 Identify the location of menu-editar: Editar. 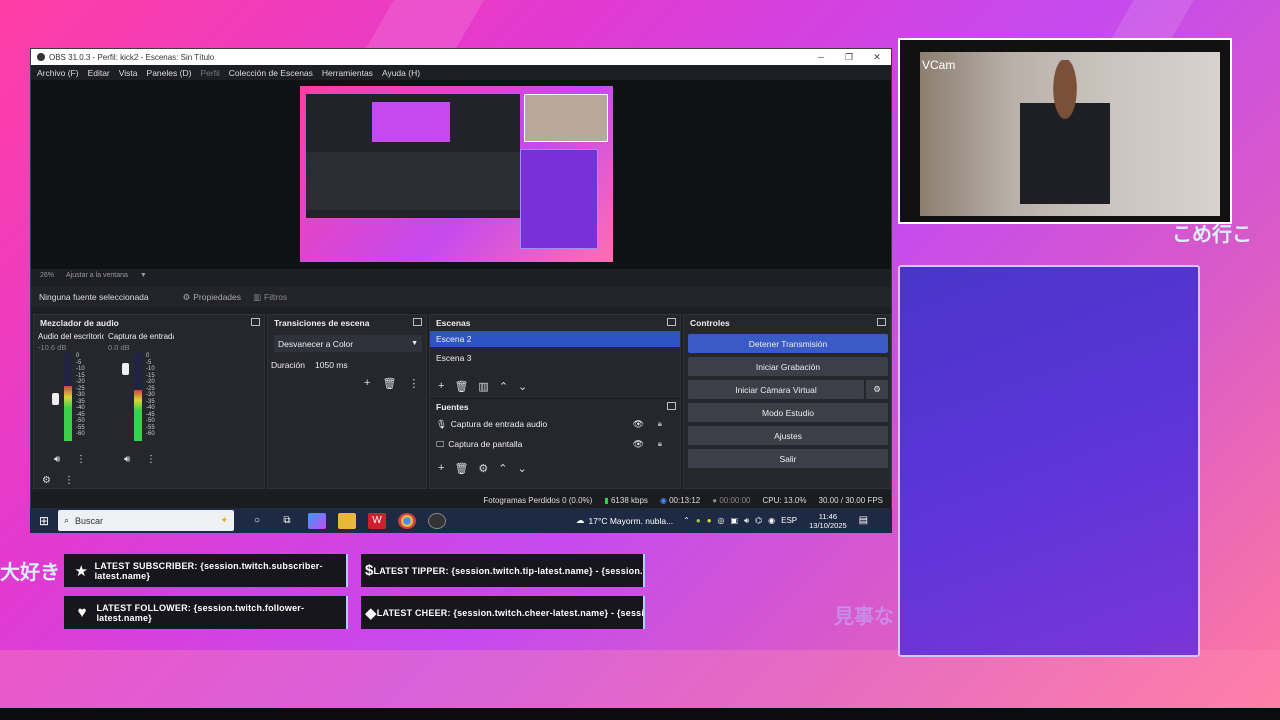
(99, 73).